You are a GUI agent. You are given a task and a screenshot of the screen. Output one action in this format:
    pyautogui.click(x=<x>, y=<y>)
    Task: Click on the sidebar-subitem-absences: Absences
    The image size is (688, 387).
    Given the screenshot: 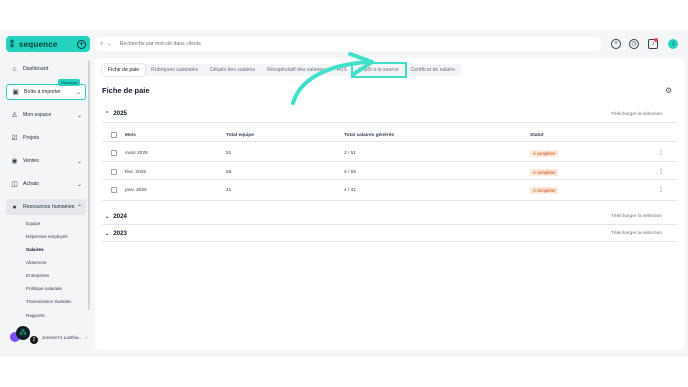 What is the action you would take?
    pyautogui.click(x=36, y=262)
    